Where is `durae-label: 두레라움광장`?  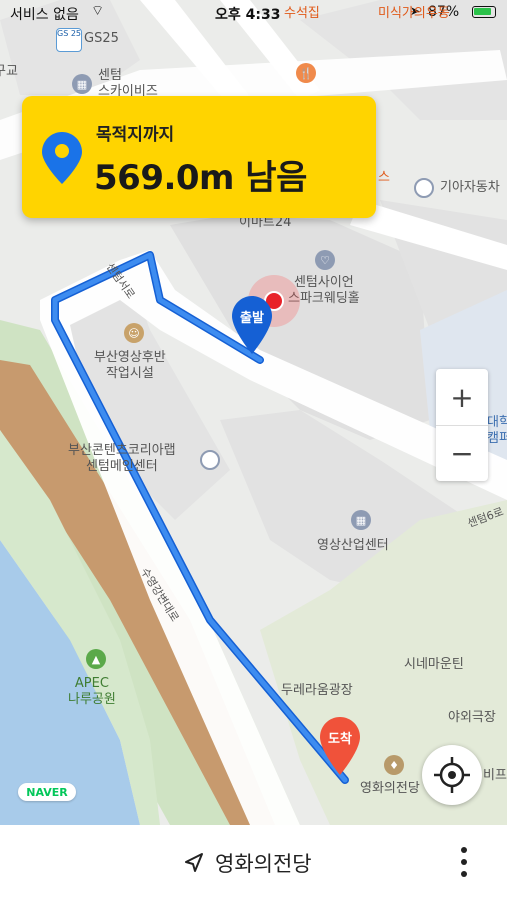 durae-label: 두레라움광장 is located at coordinates (317, 690).